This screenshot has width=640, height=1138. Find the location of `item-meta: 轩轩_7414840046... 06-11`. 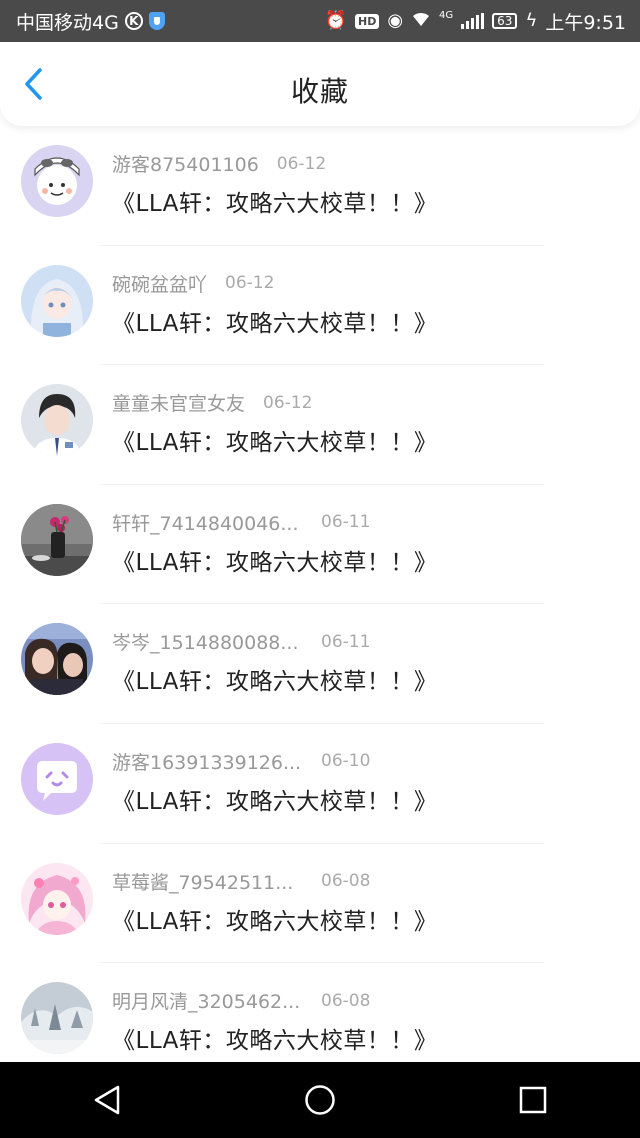

item-meta: 轩轩_7414840046... 06-11 is located at coordinates (241, 522).